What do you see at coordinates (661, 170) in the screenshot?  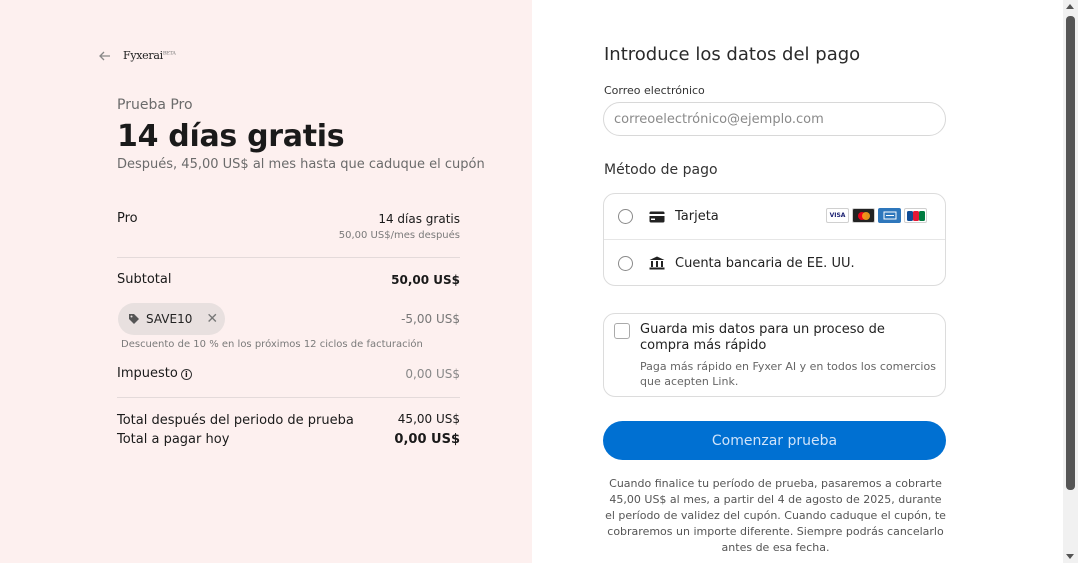 I see `payment-method-label: Método de pago` at bounding box center [661, 170].